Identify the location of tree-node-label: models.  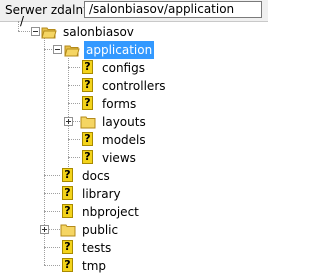
(124, 140).